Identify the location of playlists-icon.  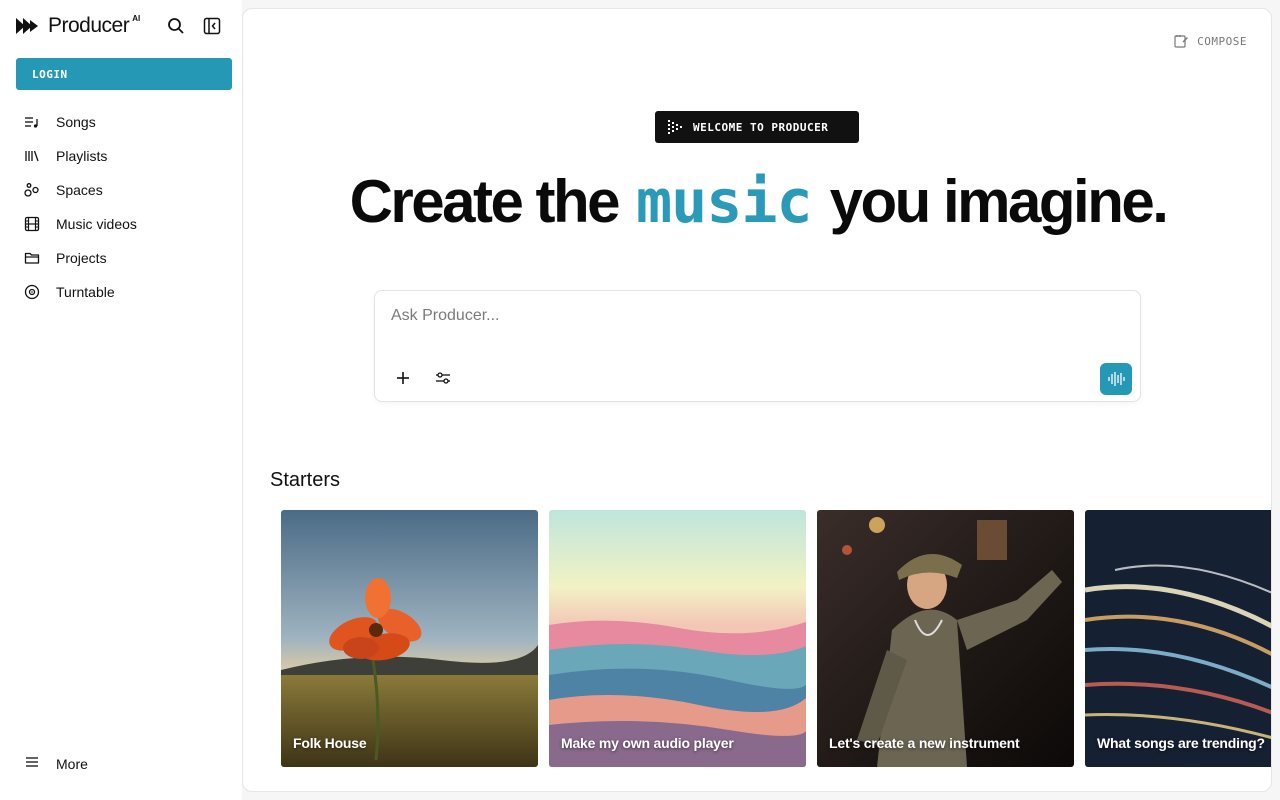
(32, 156).